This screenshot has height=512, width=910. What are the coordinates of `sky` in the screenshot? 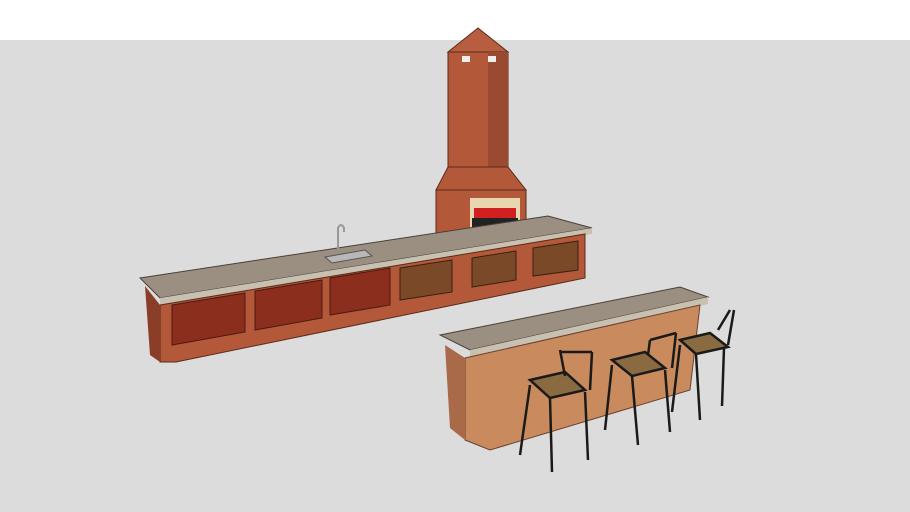 It's located at (455, 20).